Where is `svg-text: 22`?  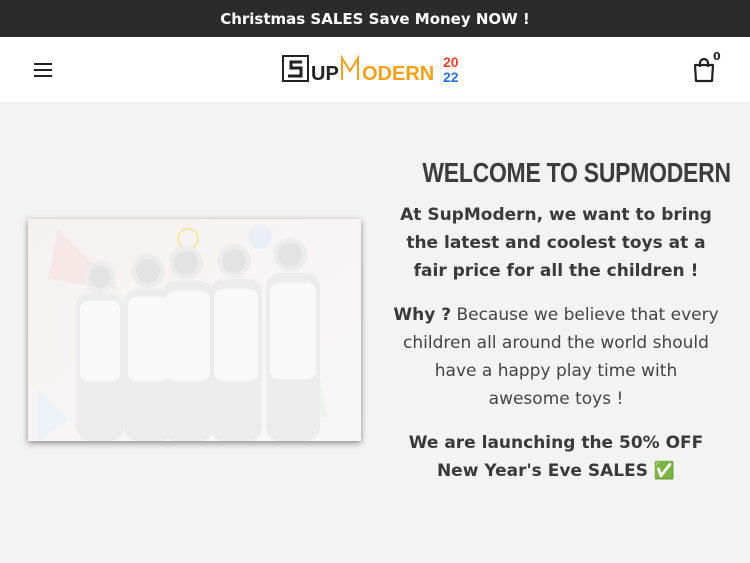 svg-text: 22 is located at coordinates (451, 77).